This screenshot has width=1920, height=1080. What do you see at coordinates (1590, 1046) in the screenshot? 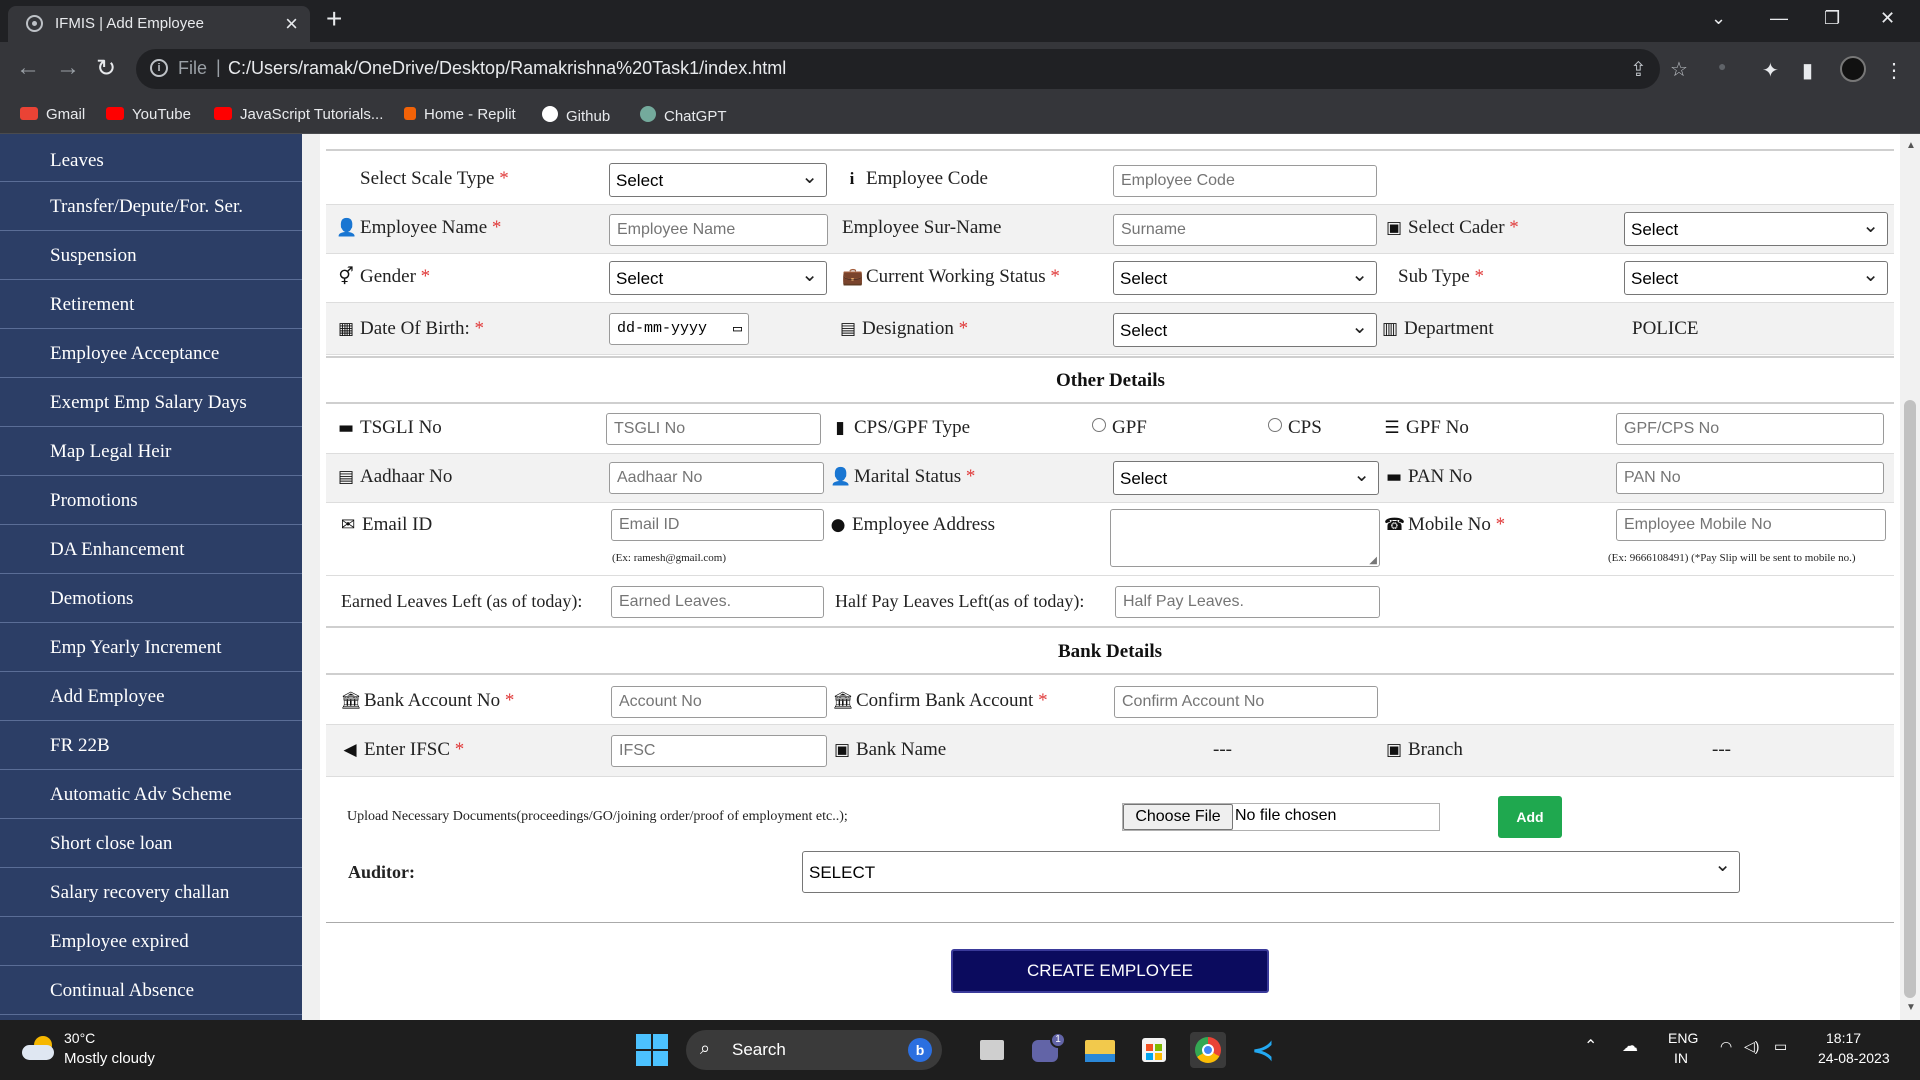
I see `show-hidden-icons-icon: ⌃` at bounding box center [1590, 1046].